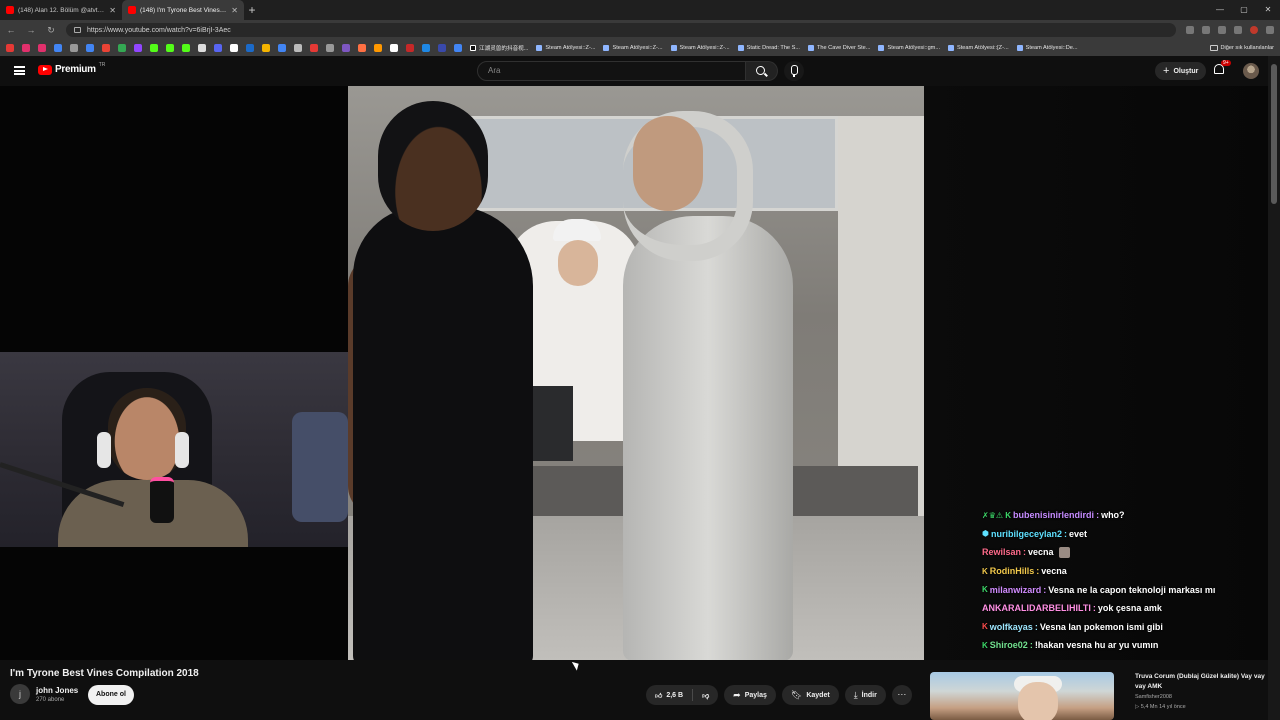 This screenshot has width=1280, height=720. I want to click on save-button: 🔖︎ Kaydet, so click(810, 695).